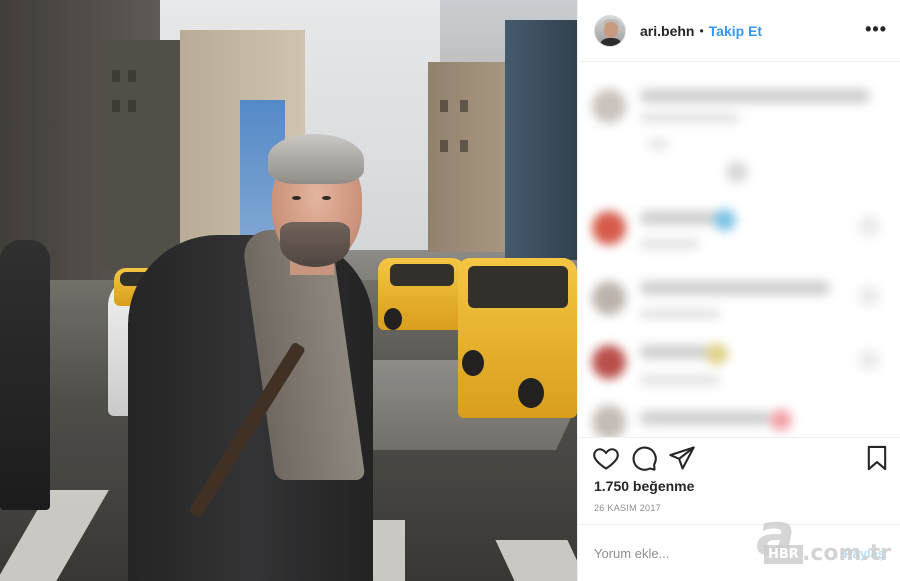  What do you see at coordinates (606, 458) in the screenshot?
I see `heart-icon` at bounding box center [606, 458].